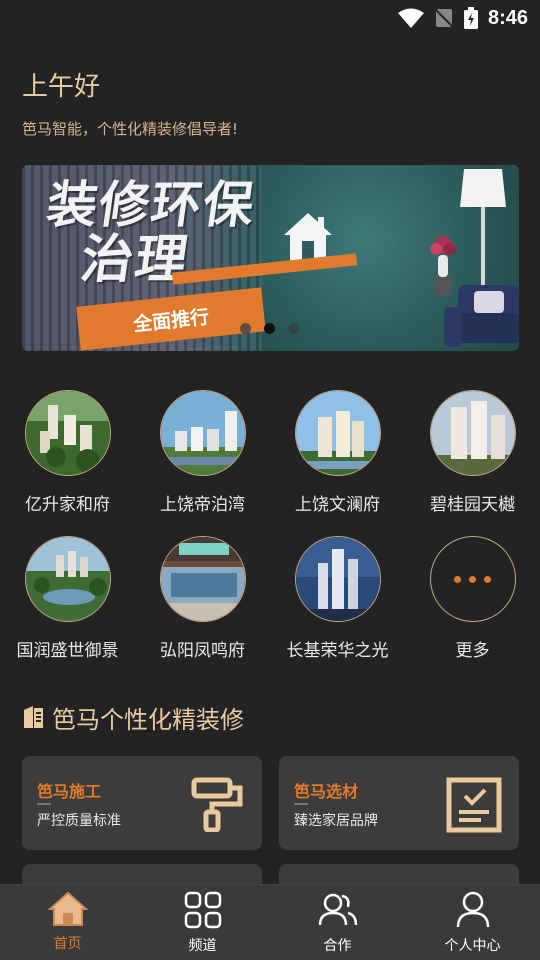 This screenshot has height=960, width=540. What do you see at coordinates (472, 946) in the screenshot?
I see `nav-label: 个人中心` at bounding box center [472, 946].